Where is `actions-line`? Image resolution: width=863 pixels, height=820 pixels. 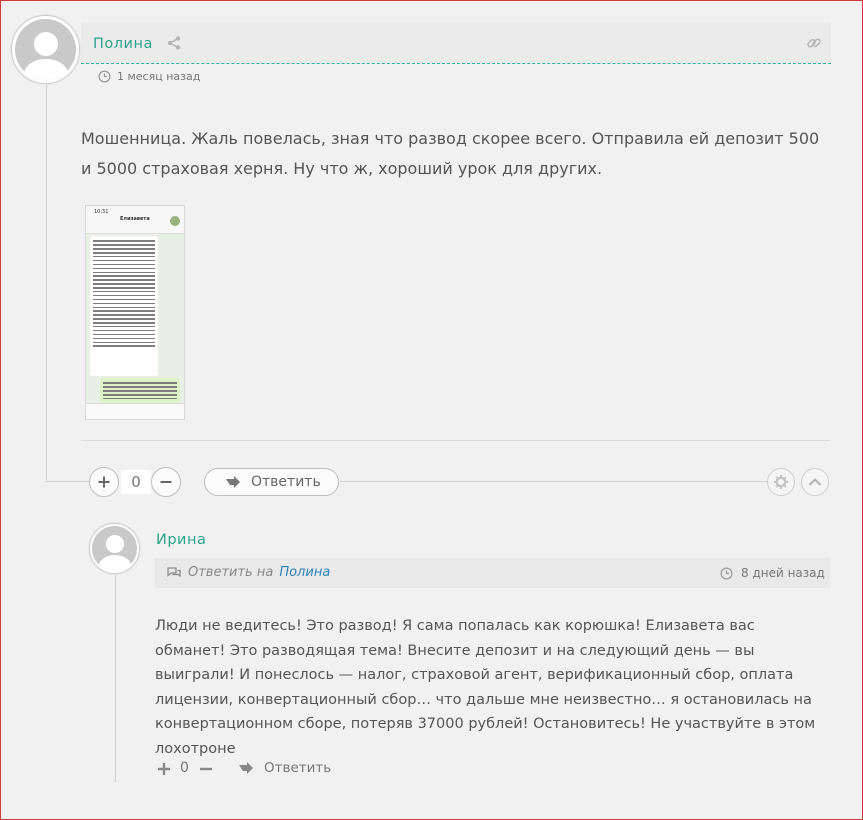 actions-line is located at coordinates (554, 481).